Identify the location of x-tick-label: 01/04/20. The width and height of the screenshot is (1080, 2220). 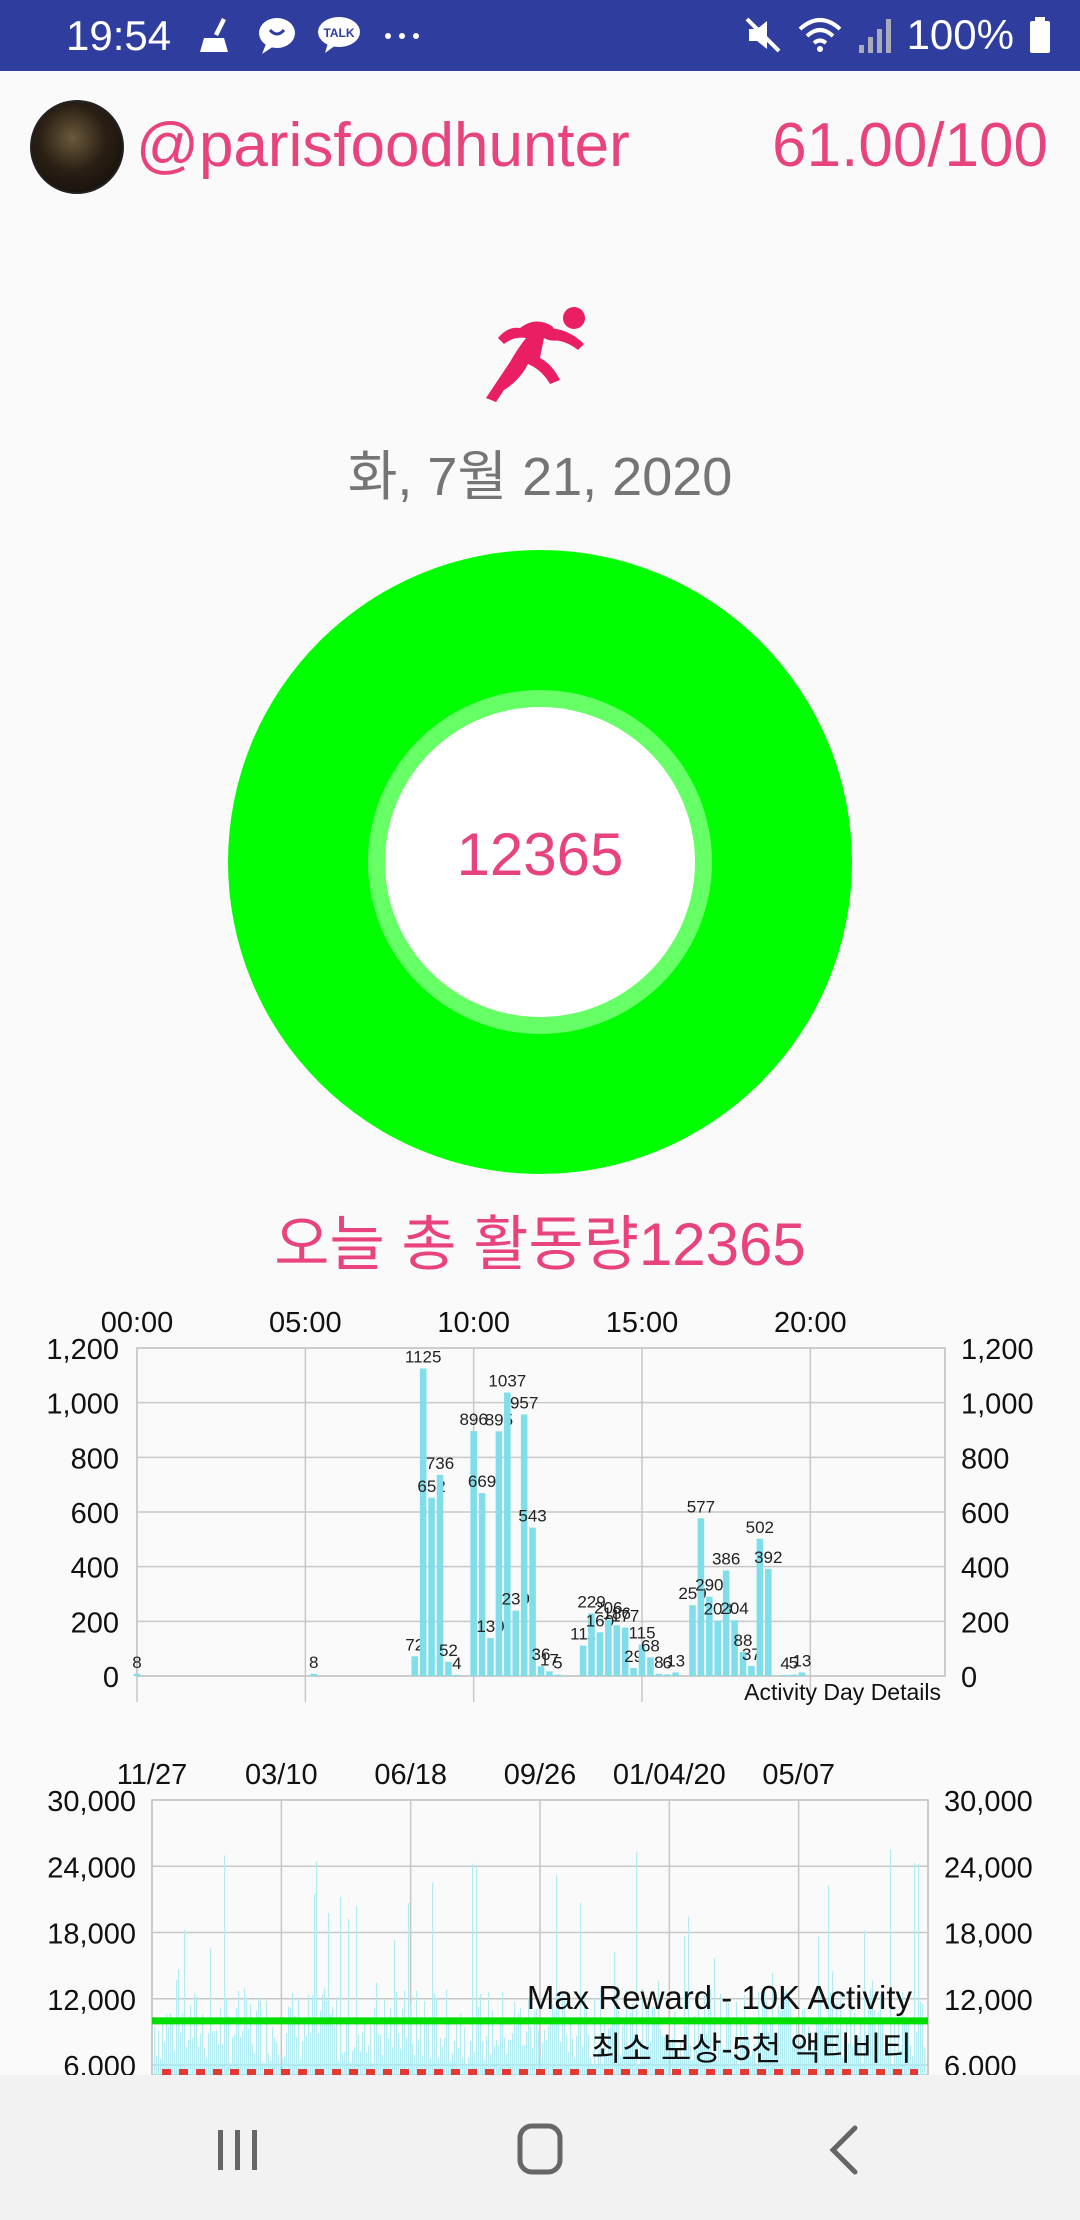
(669, 1775).